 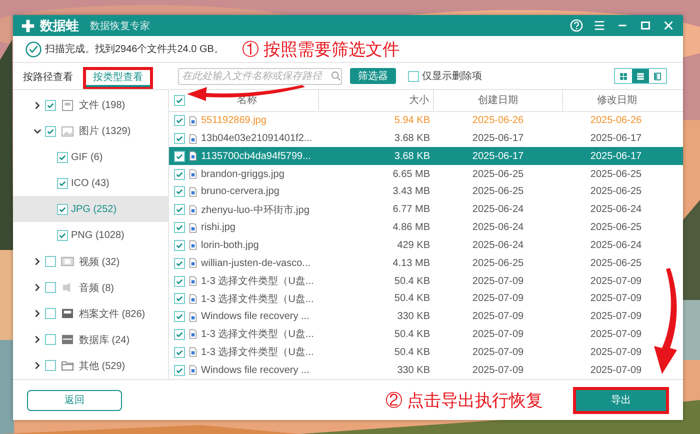 What do you see at coordinates (413, 245) in the screenshot?
I see `table-cell-text: 429 KB` at bounding box center [413, 245].